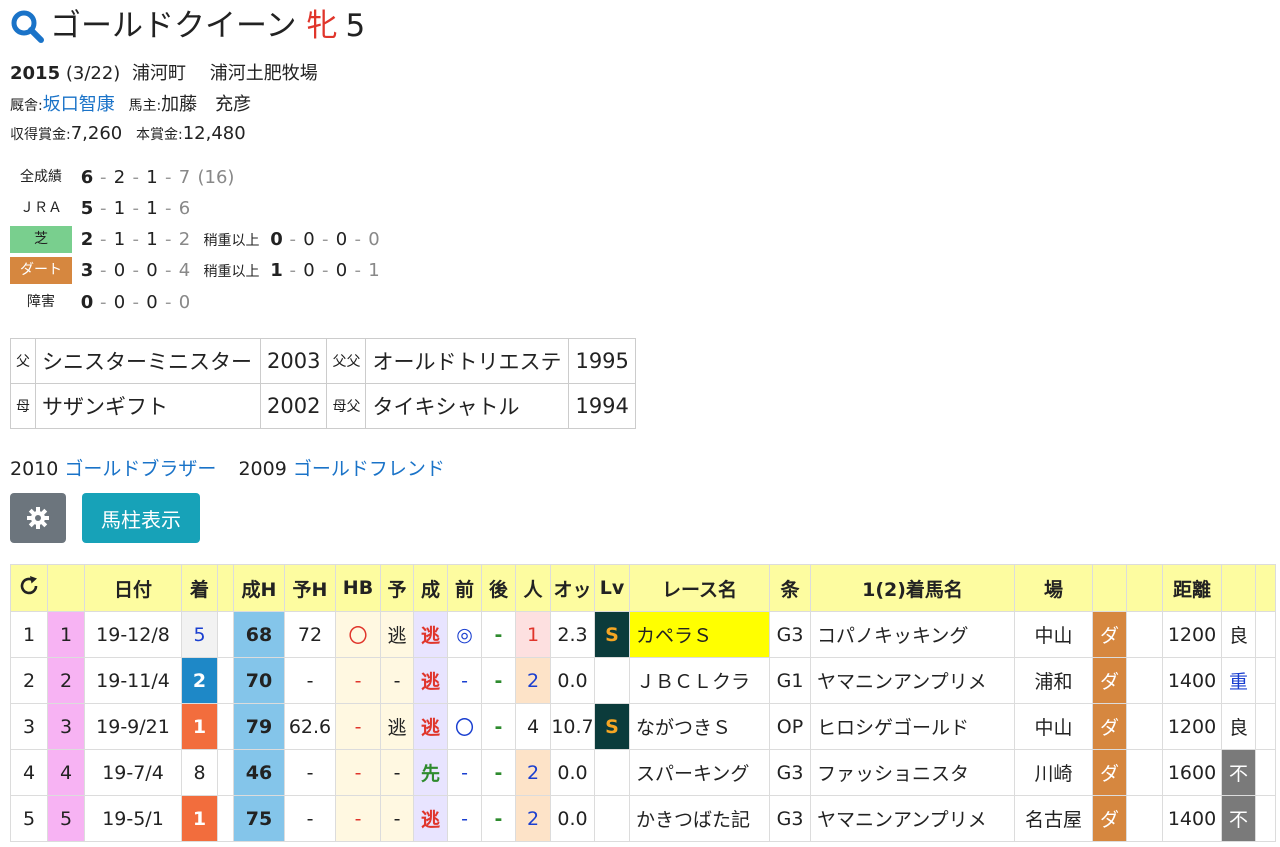 The width and height of the screenshot is (1280, 847). Describe the element at coordinates (87, 239) in the screenshot. I see `record-win: 2` at that location.